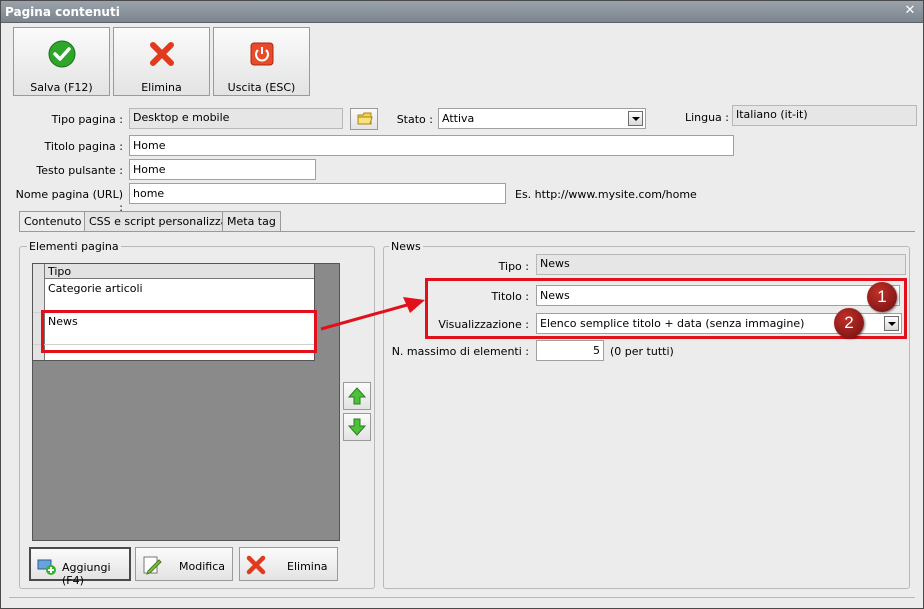 Image resolution: width=924 pixels, height=609 pixels. I want to click on max-elements-label: N. massimo di elementi :, so click(460, 351).